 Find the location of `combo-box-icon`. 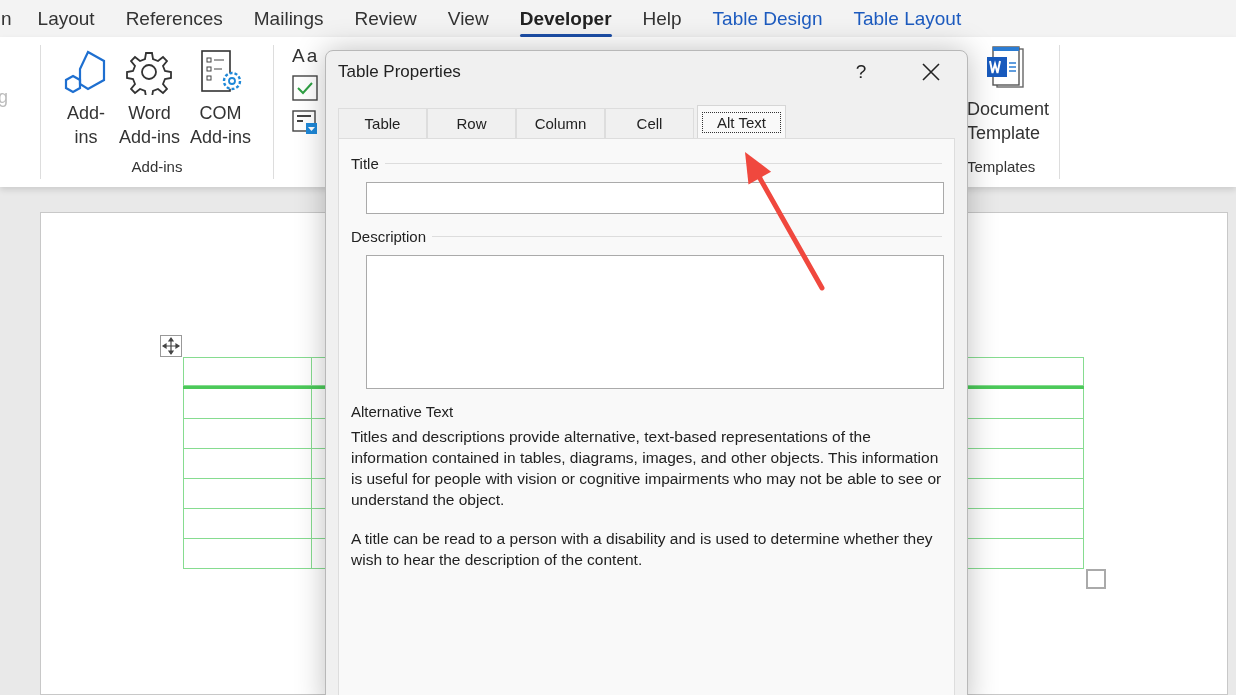

combo-box-icon is located at coordinates (305, 122).